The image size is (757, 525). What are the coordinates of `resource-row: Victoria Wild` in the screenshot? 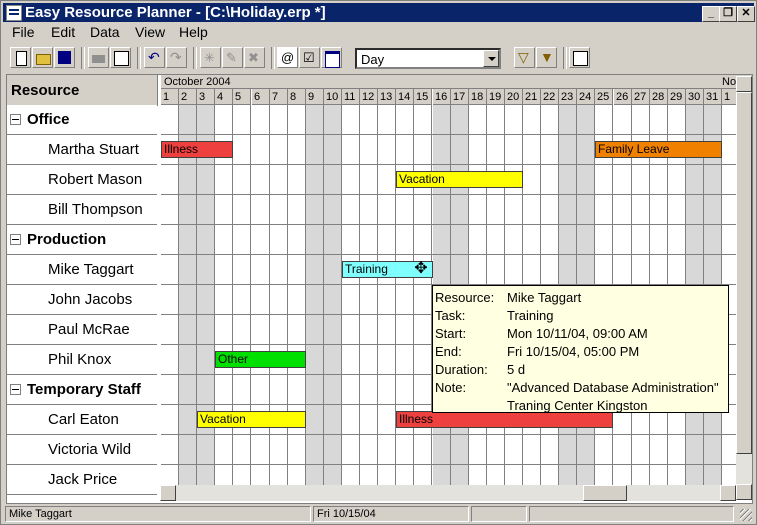 It's located at (82, 450).